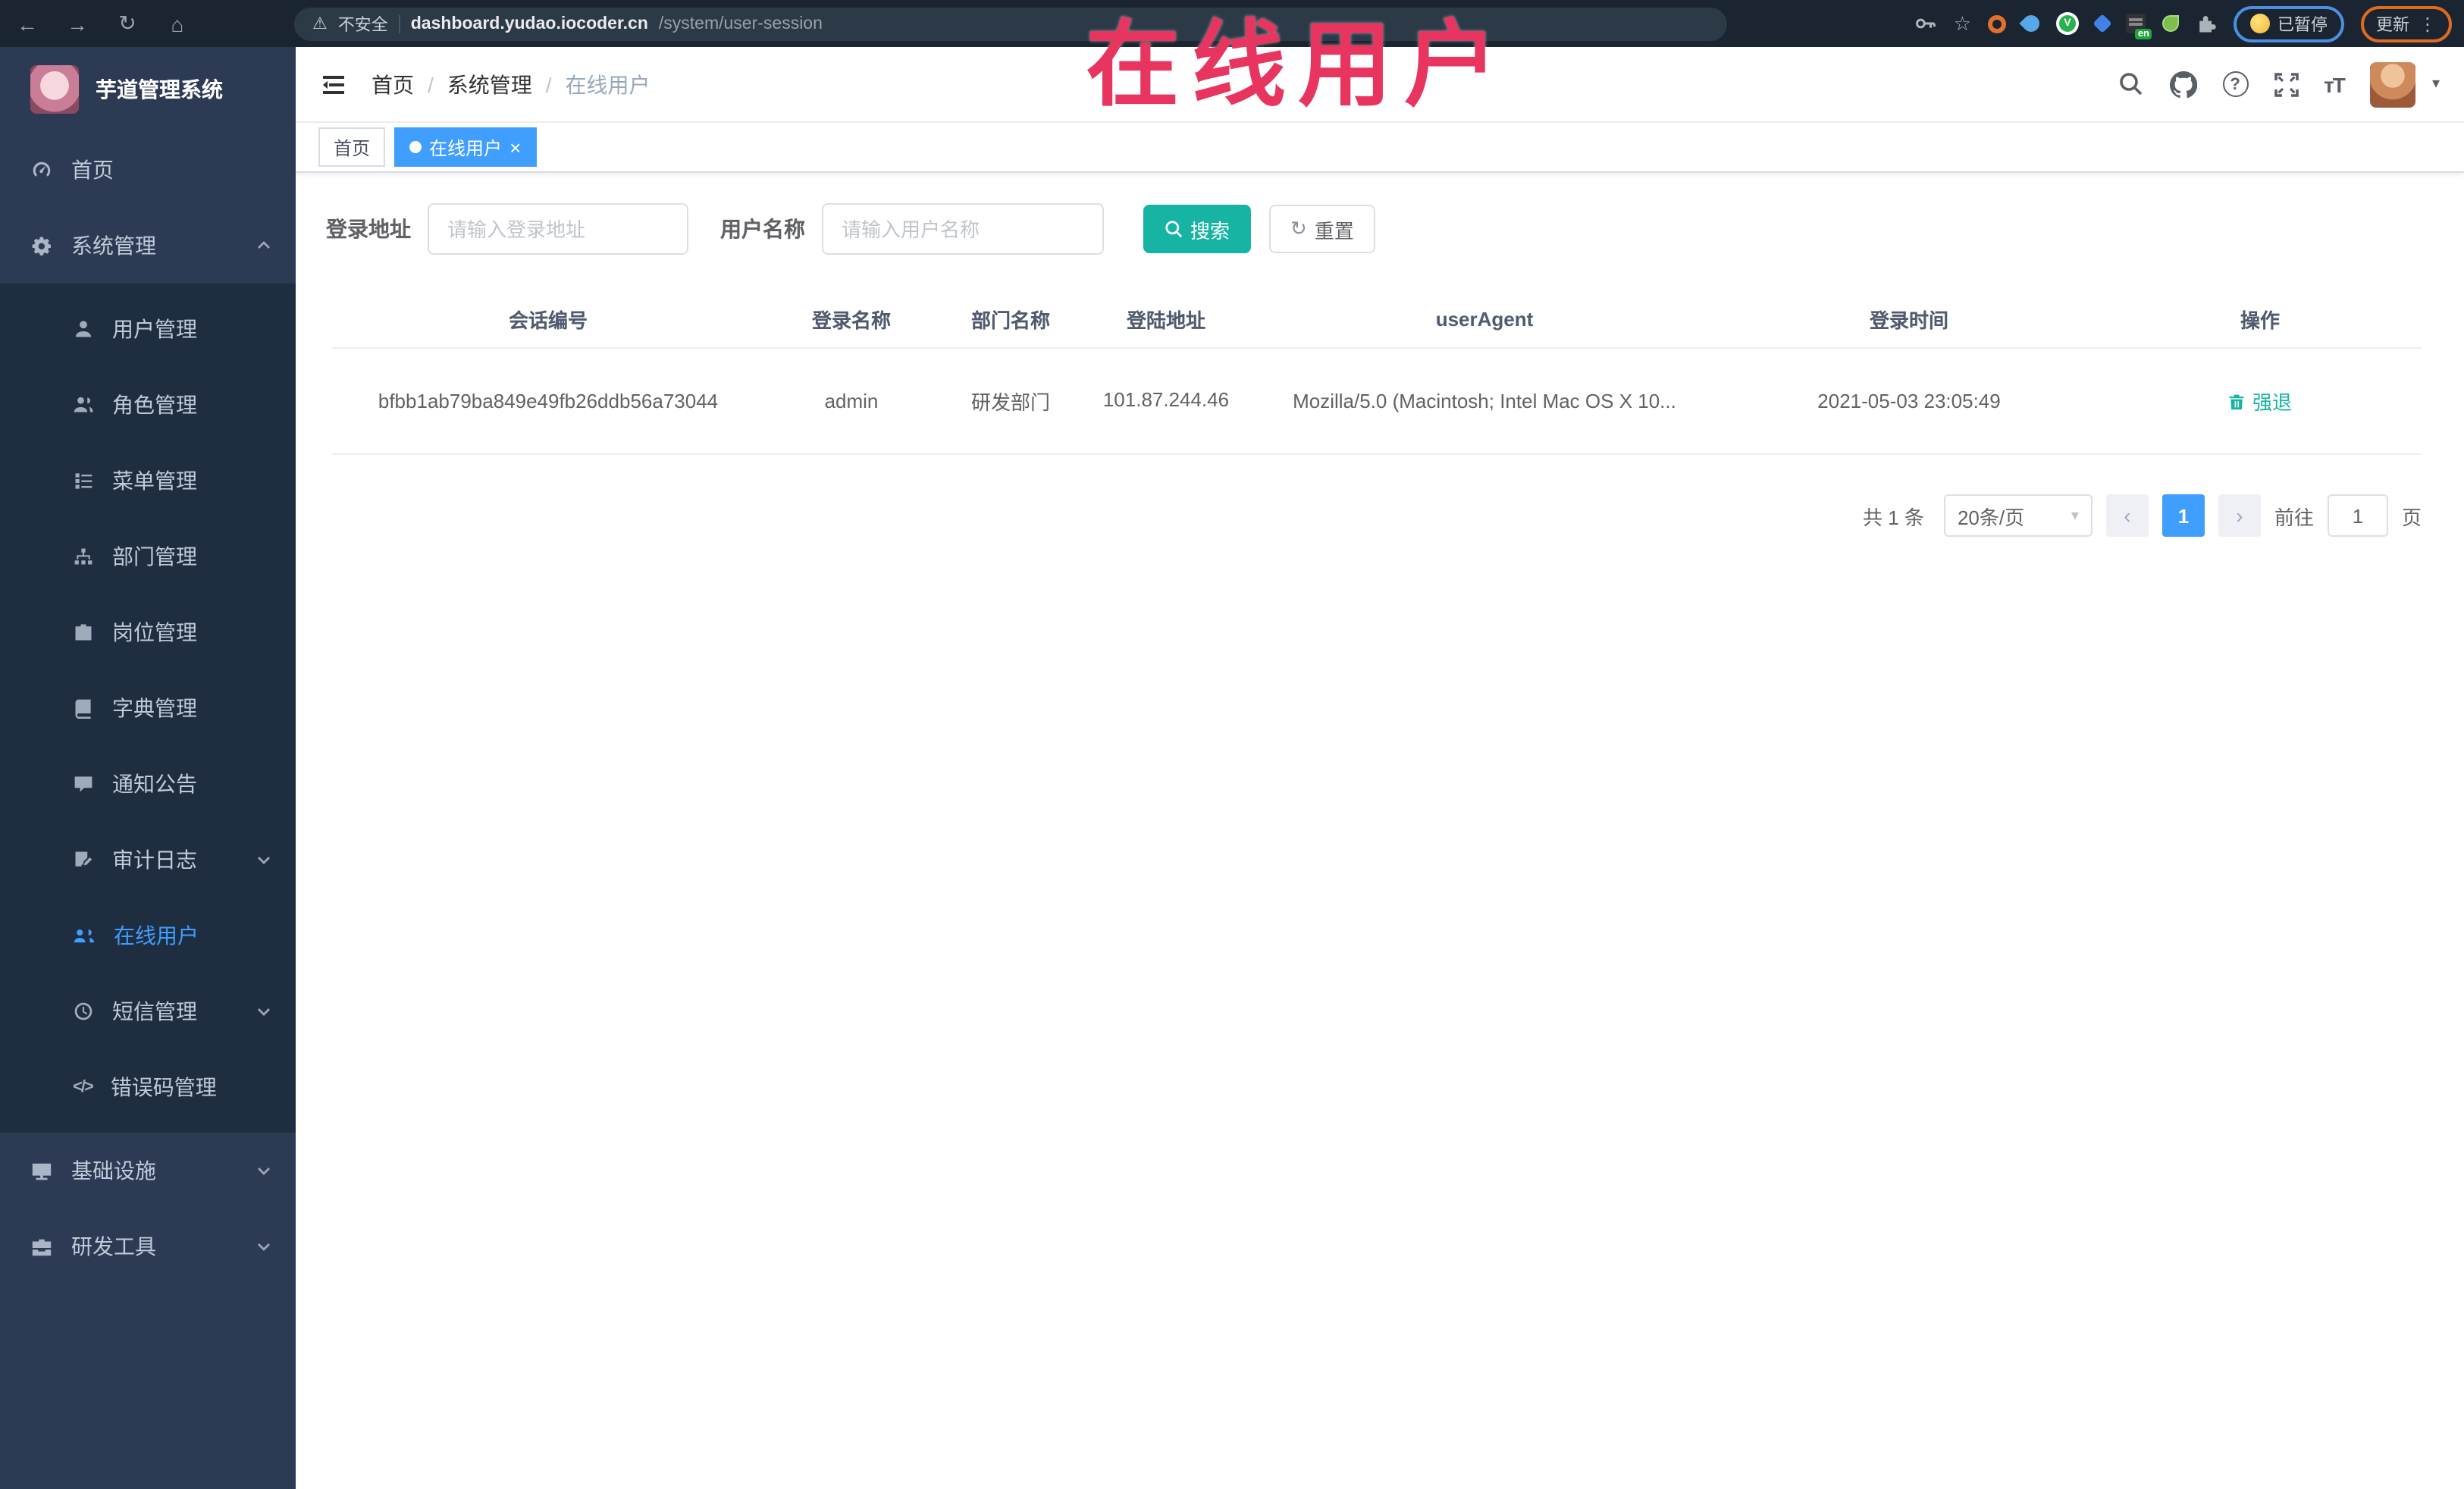 This screenshot has width=2464, height=1489. Describe the element at coordinates (148, 170) in the screenshot. I see `sidebar-item-home: 首页` at that location.